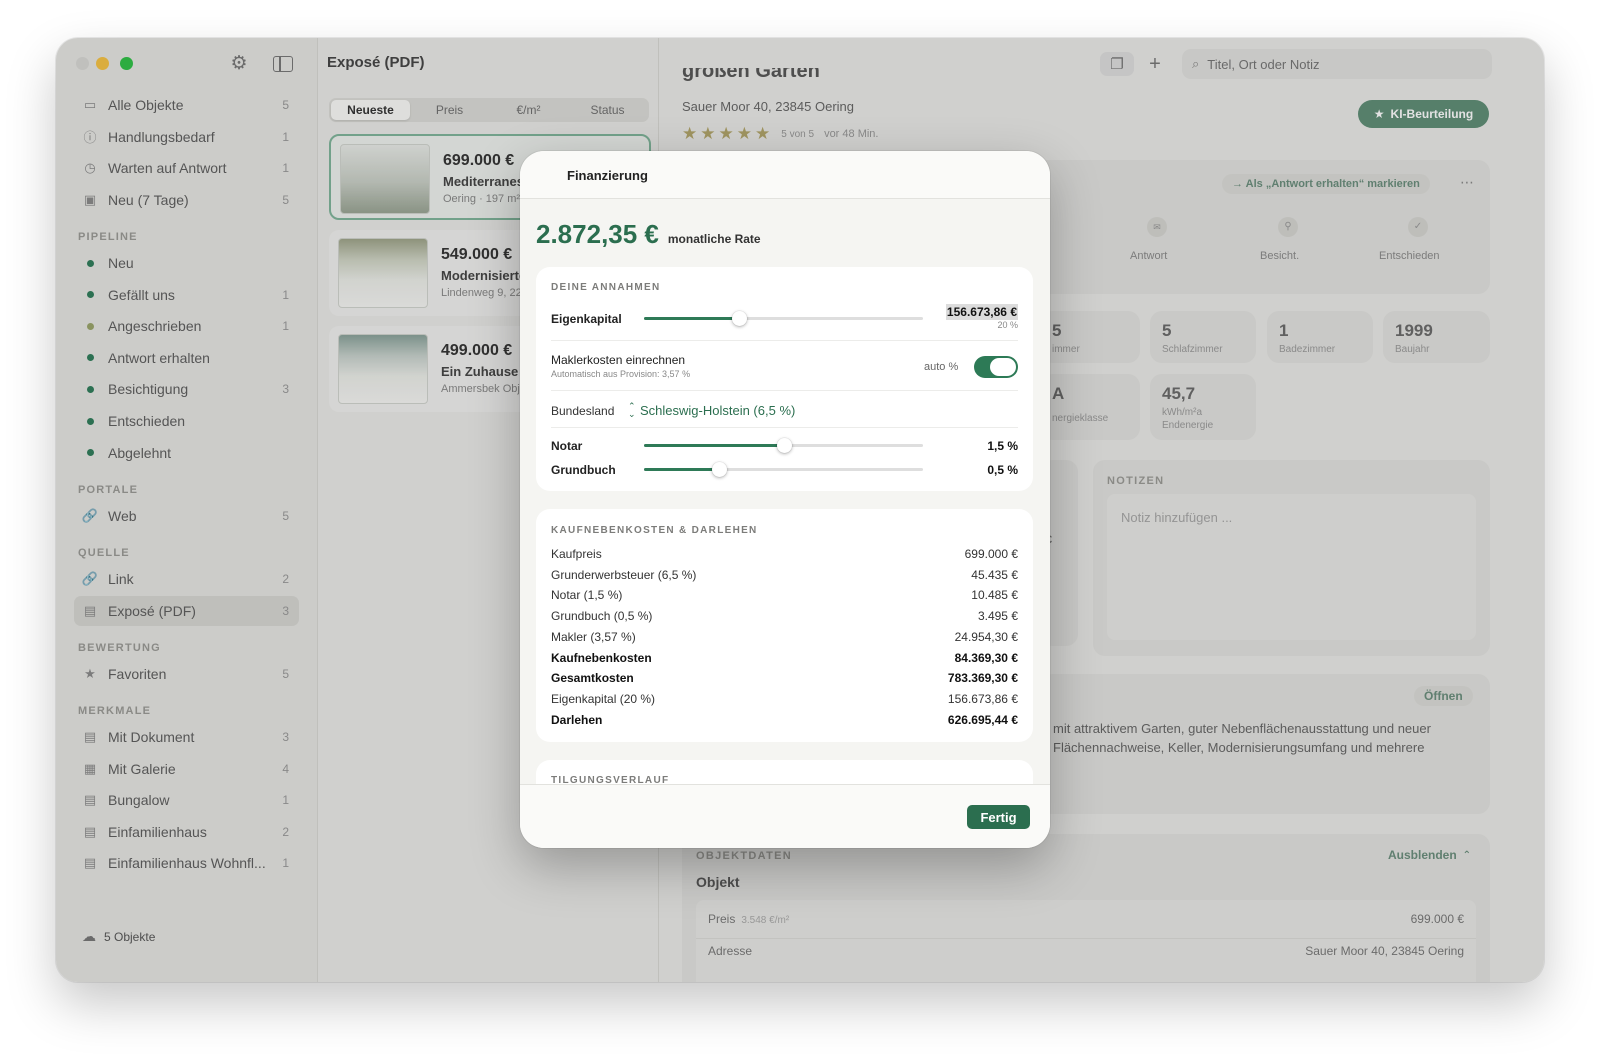 The image size is (1600, 1056). I want to click on assumptions-title: DEINE ANNAHMEN, so click(606, 287).